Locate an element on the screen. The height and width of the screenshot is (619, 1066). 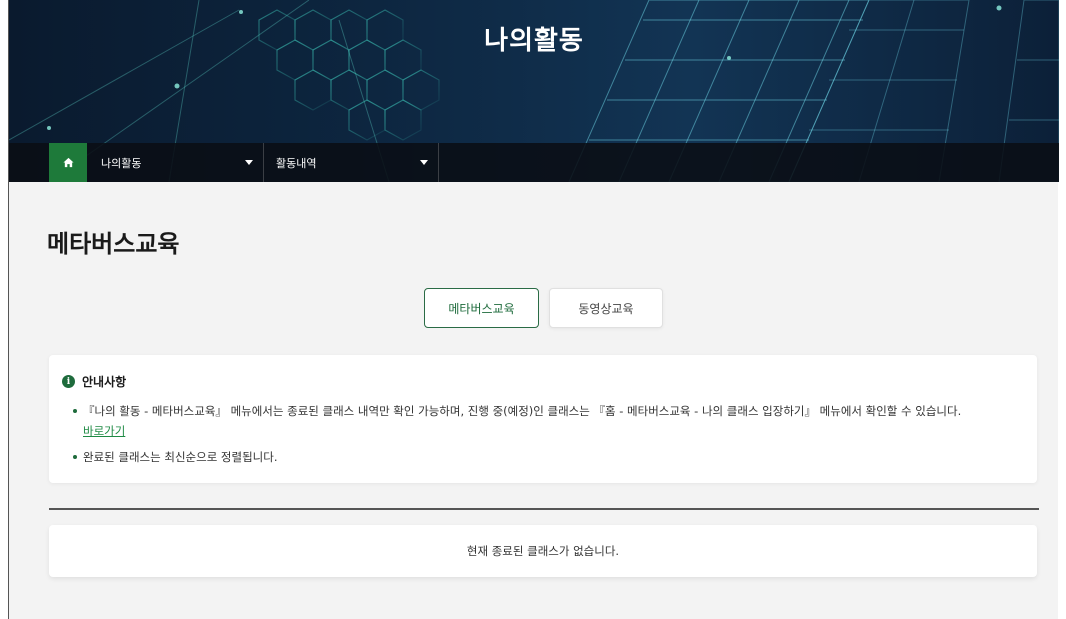
location-menu-1-label: 나의활동 is located at coordinates (121, 163).